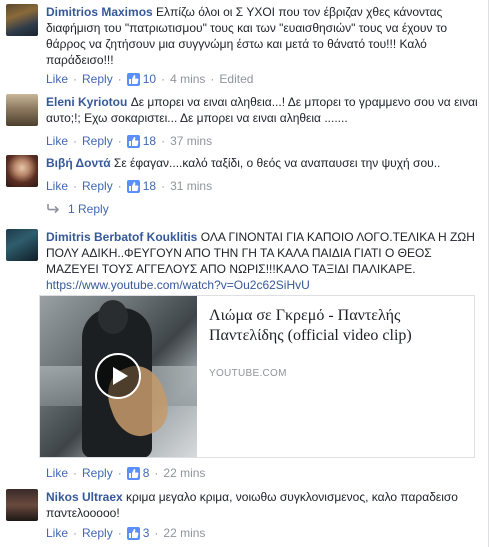 This screenshot has height=547, width=489. I want to click on comment-author: Βιβή Δοντά, so click(78, 163).